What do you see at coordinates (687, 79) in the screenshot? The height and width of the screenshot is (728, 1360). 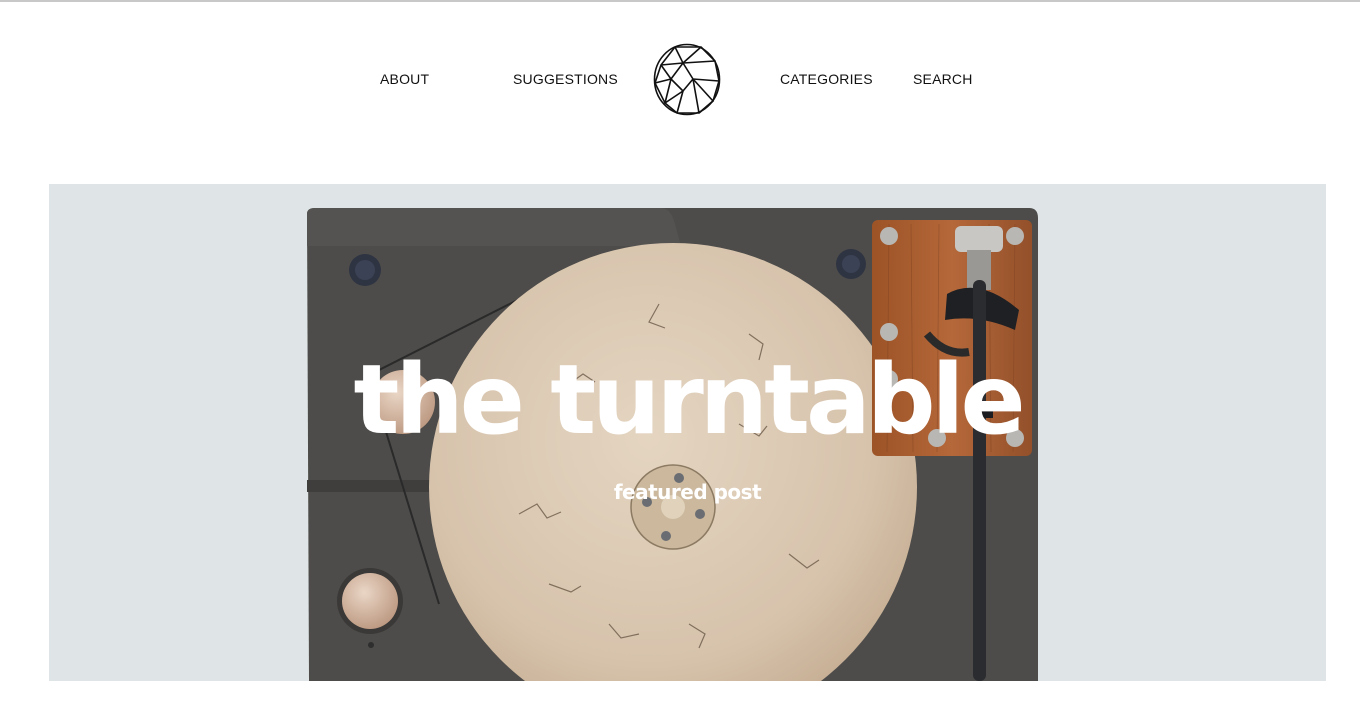 I see `site-logo-icon` at bounding box center [687, 79].